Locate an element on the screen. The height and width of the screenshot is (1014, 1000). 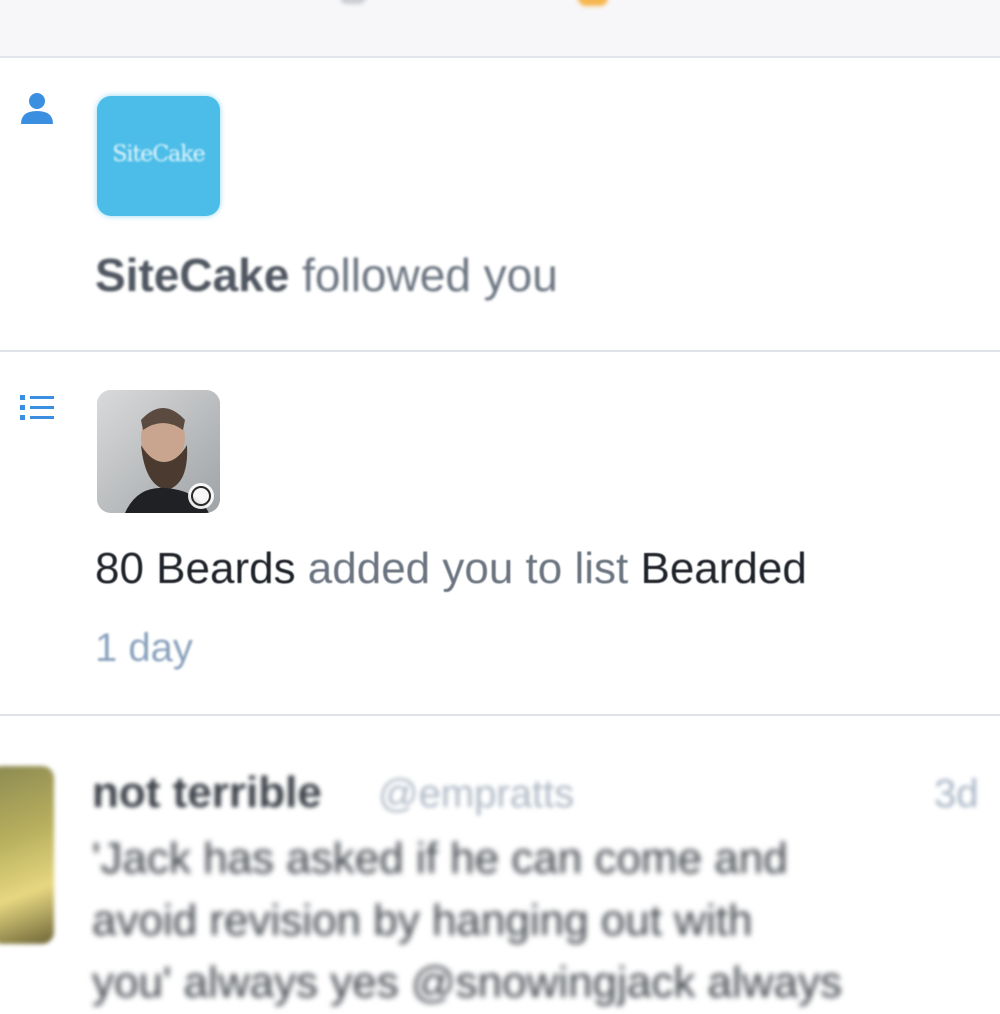
avatar-sitecake: SiteCake is located at coordinates (158, 156).